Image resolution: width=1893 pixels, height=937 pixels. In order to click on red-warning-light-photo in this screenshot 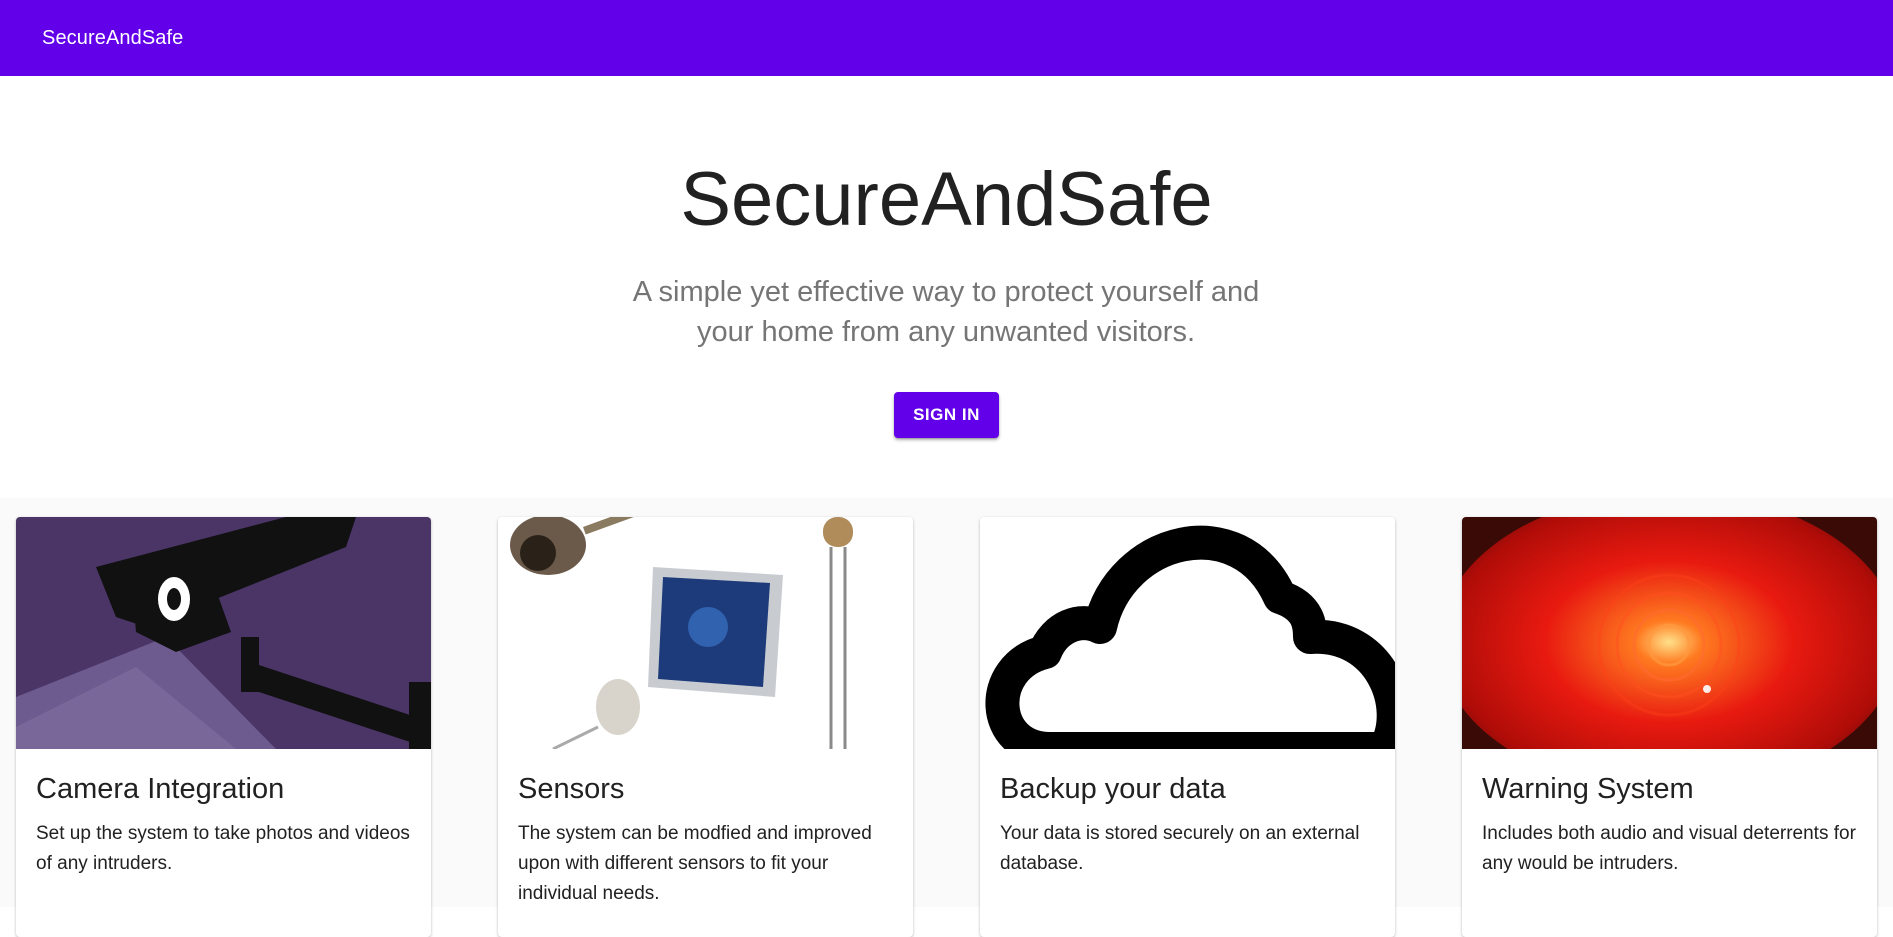, I will do `click(1669, 633)`.